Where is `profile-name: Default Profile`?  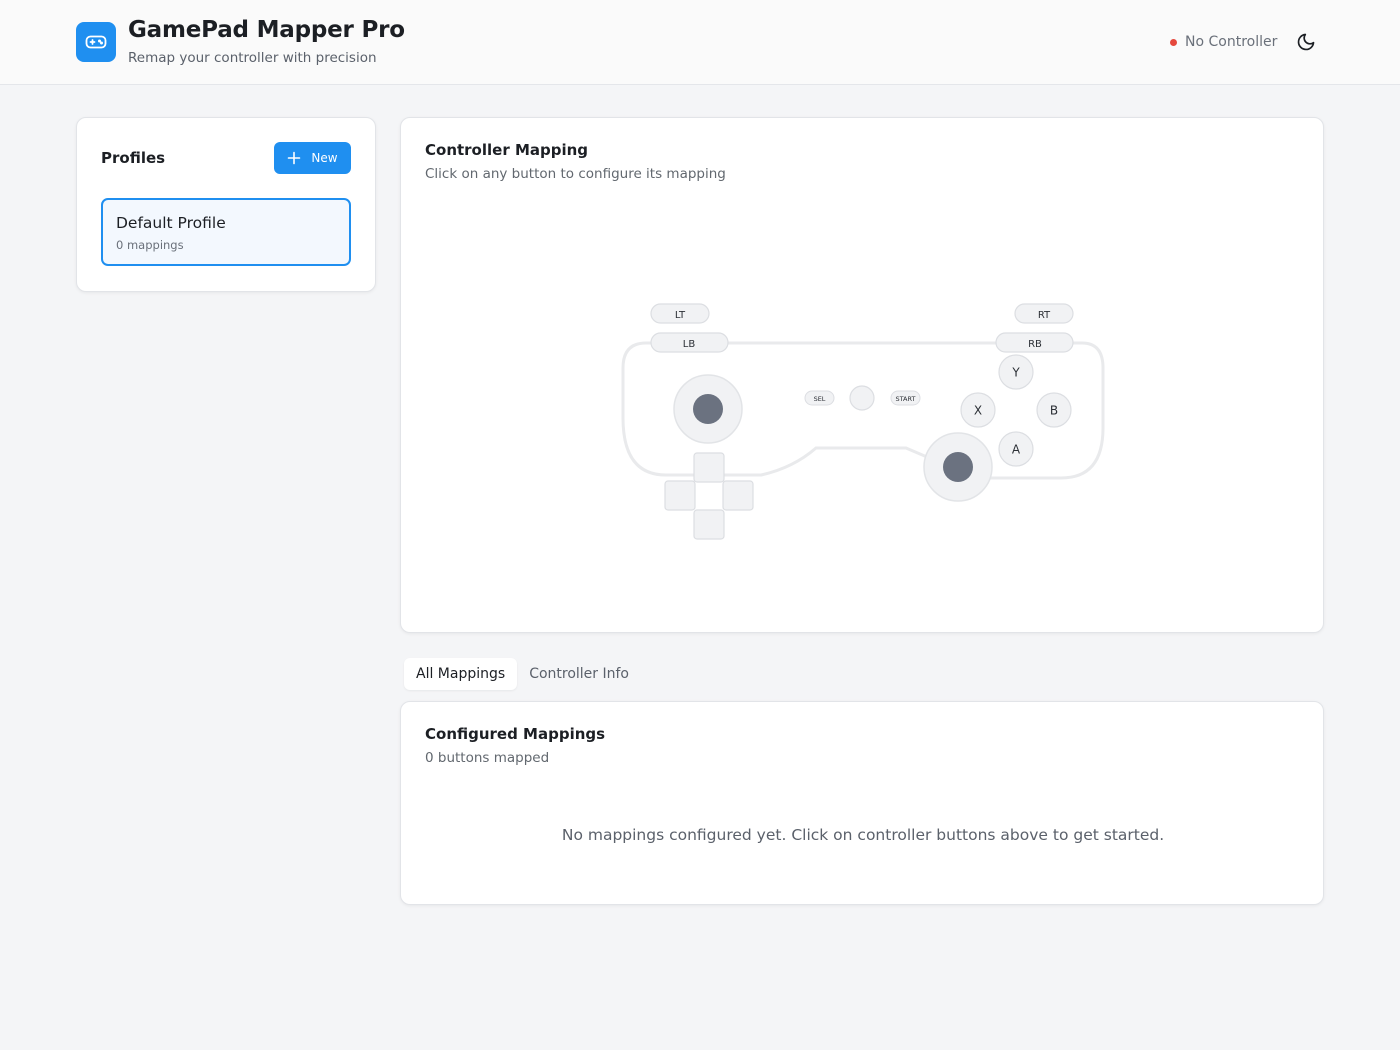
profile-name: Default Profile is located at coordinates (171, 223).